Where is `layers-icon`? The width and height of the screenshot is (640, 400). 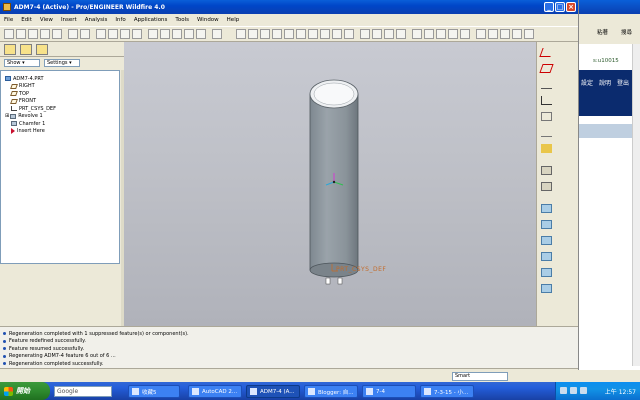 layers-icon is located at coordinates (337, 34).